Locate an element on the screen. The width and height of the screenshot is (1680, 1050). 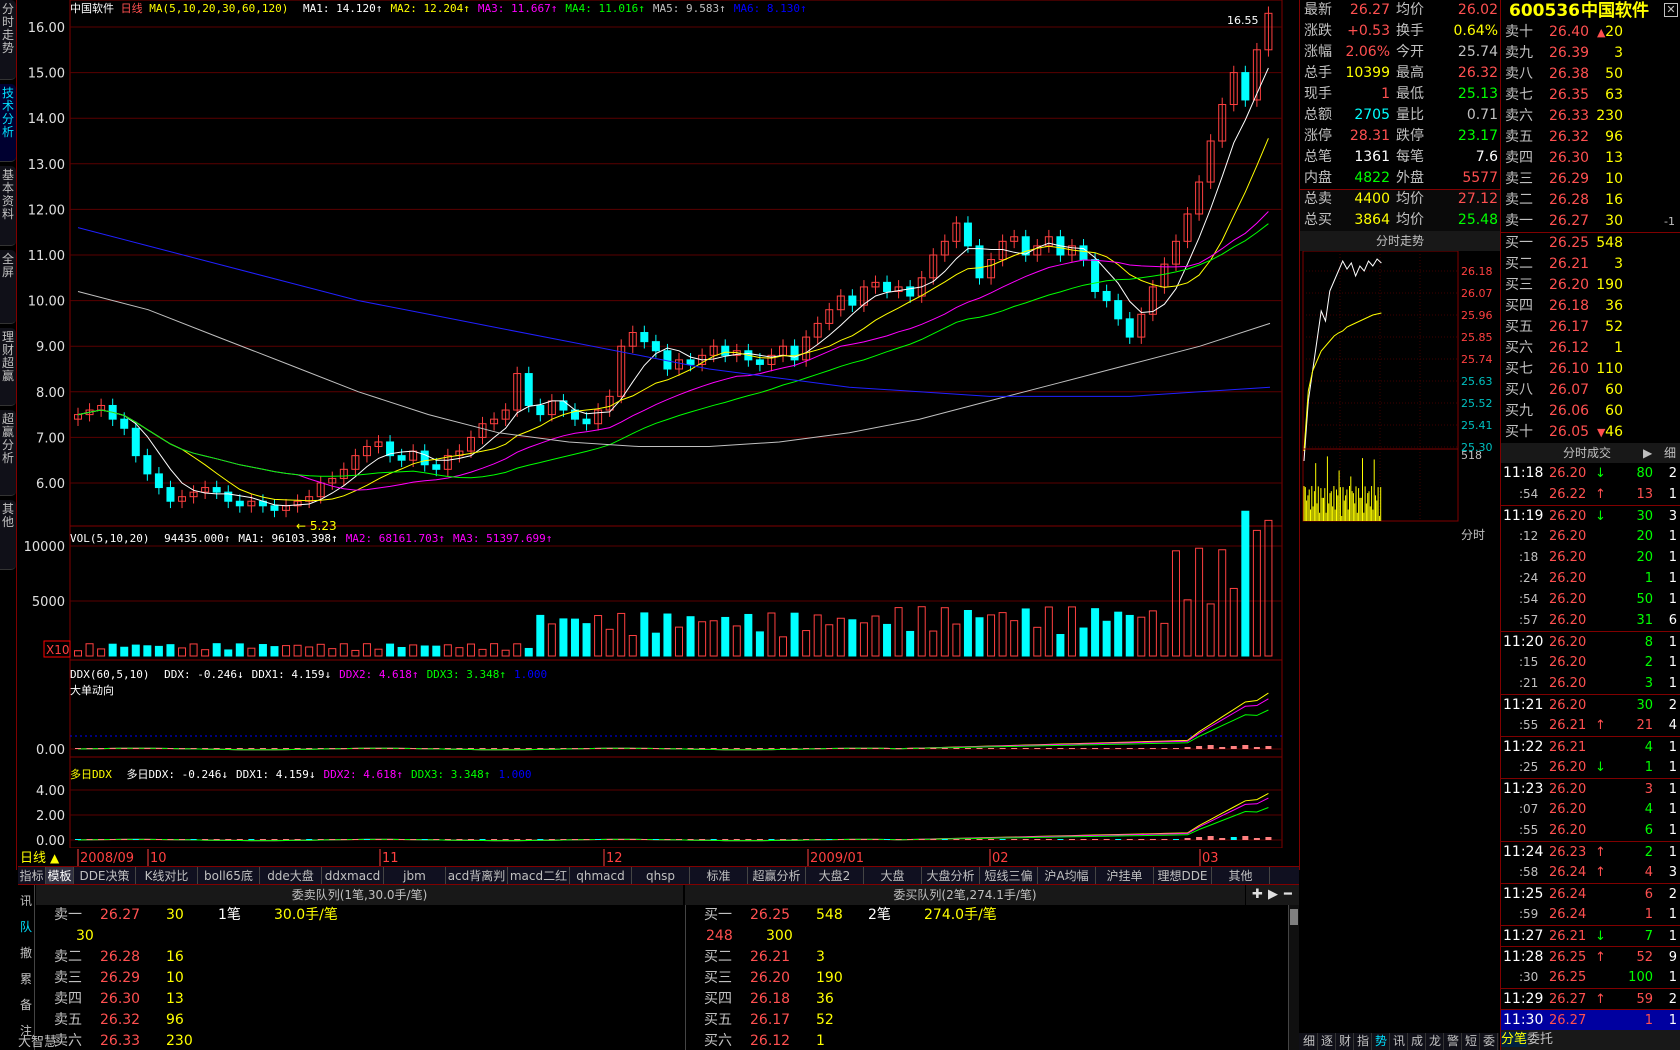
trade-tick: 11:18 26.20 ↓ 80 2 is located at coordinates (1590, 473).